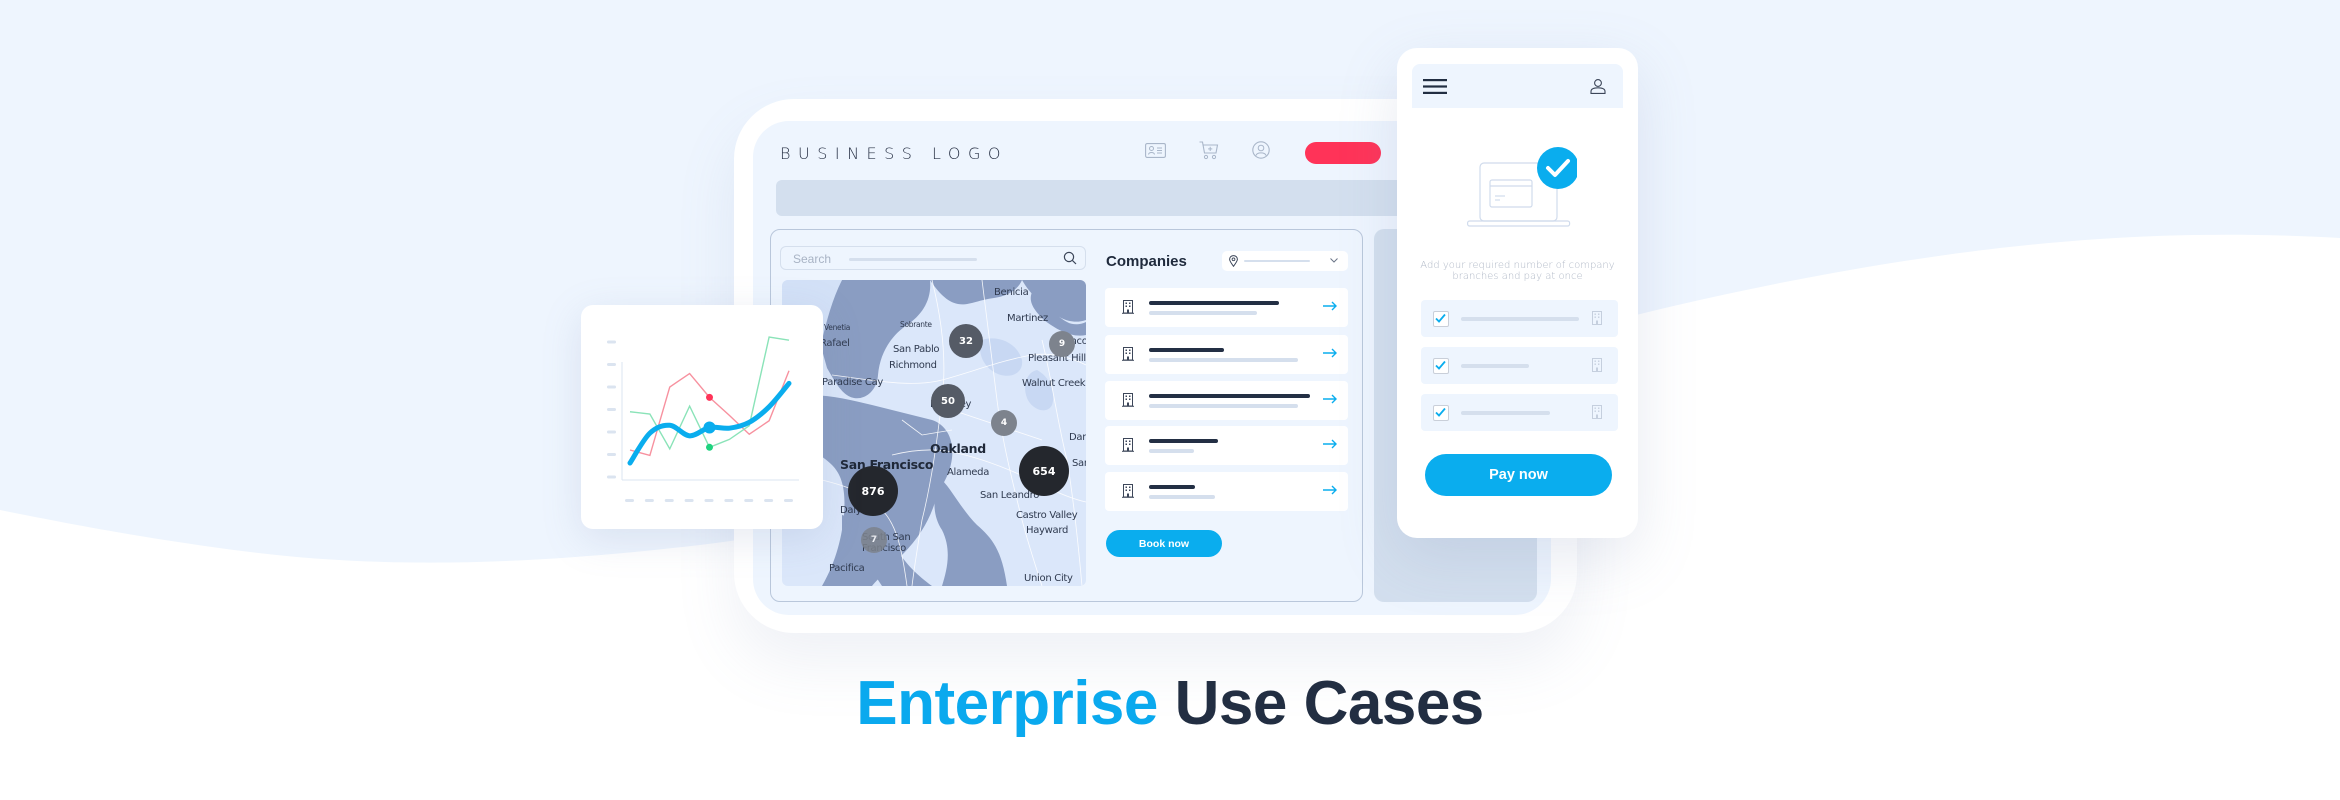 This screenshot has height=800, width=2340. I want to click on data-point-green, so click(709, 447).